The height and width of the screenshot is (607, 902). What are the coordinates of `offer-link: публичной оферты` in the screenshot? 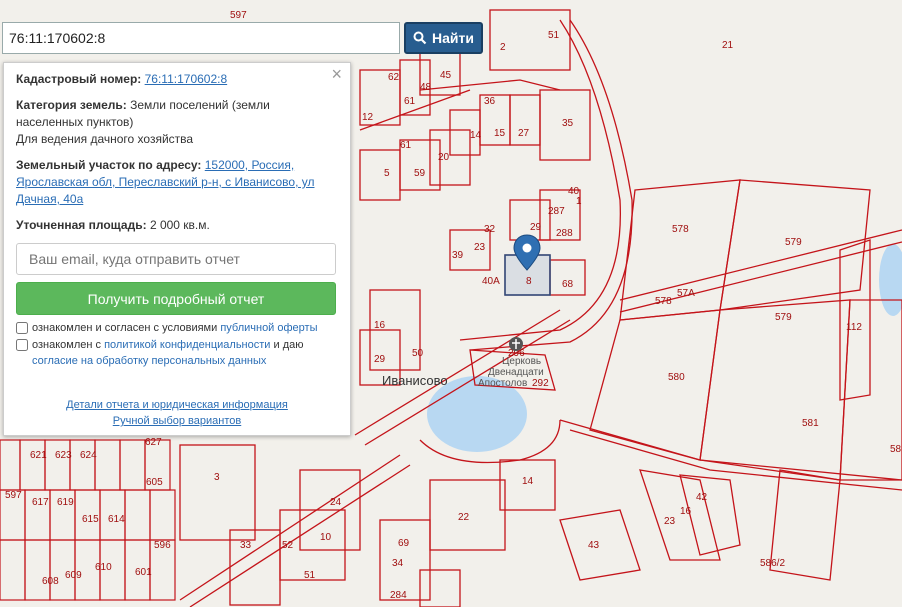 It's located at (268, 328).